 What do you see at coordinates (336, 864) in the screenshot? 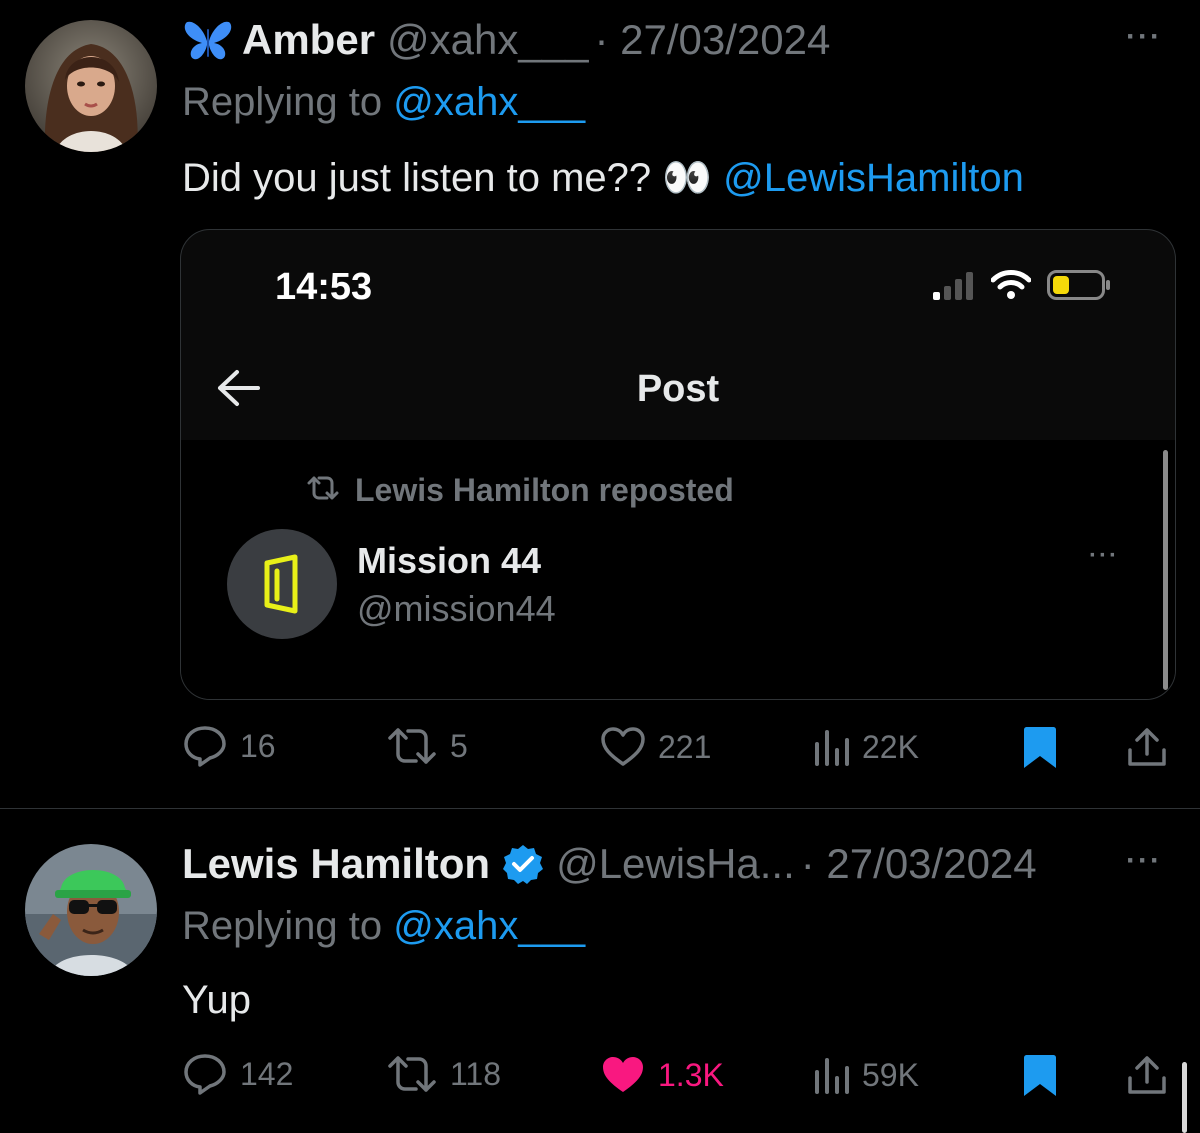
I see `display-name: Lewis Hamilton` at bounding box center [336, 864].